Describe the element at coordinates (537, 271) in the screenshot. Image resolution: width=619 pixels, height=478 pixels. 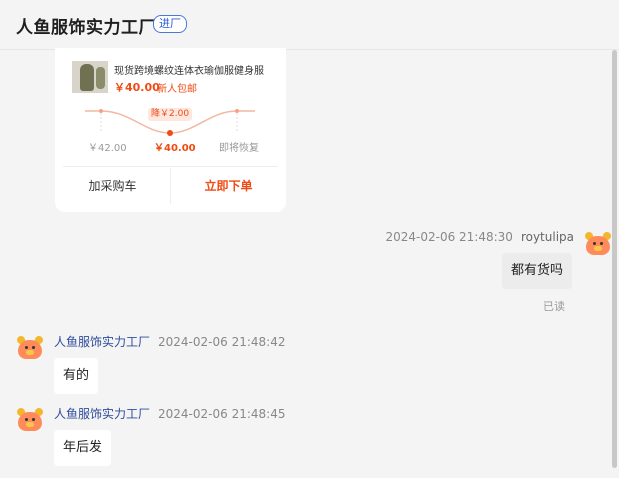
I see `message-bubble: 都有货吗` at that location.